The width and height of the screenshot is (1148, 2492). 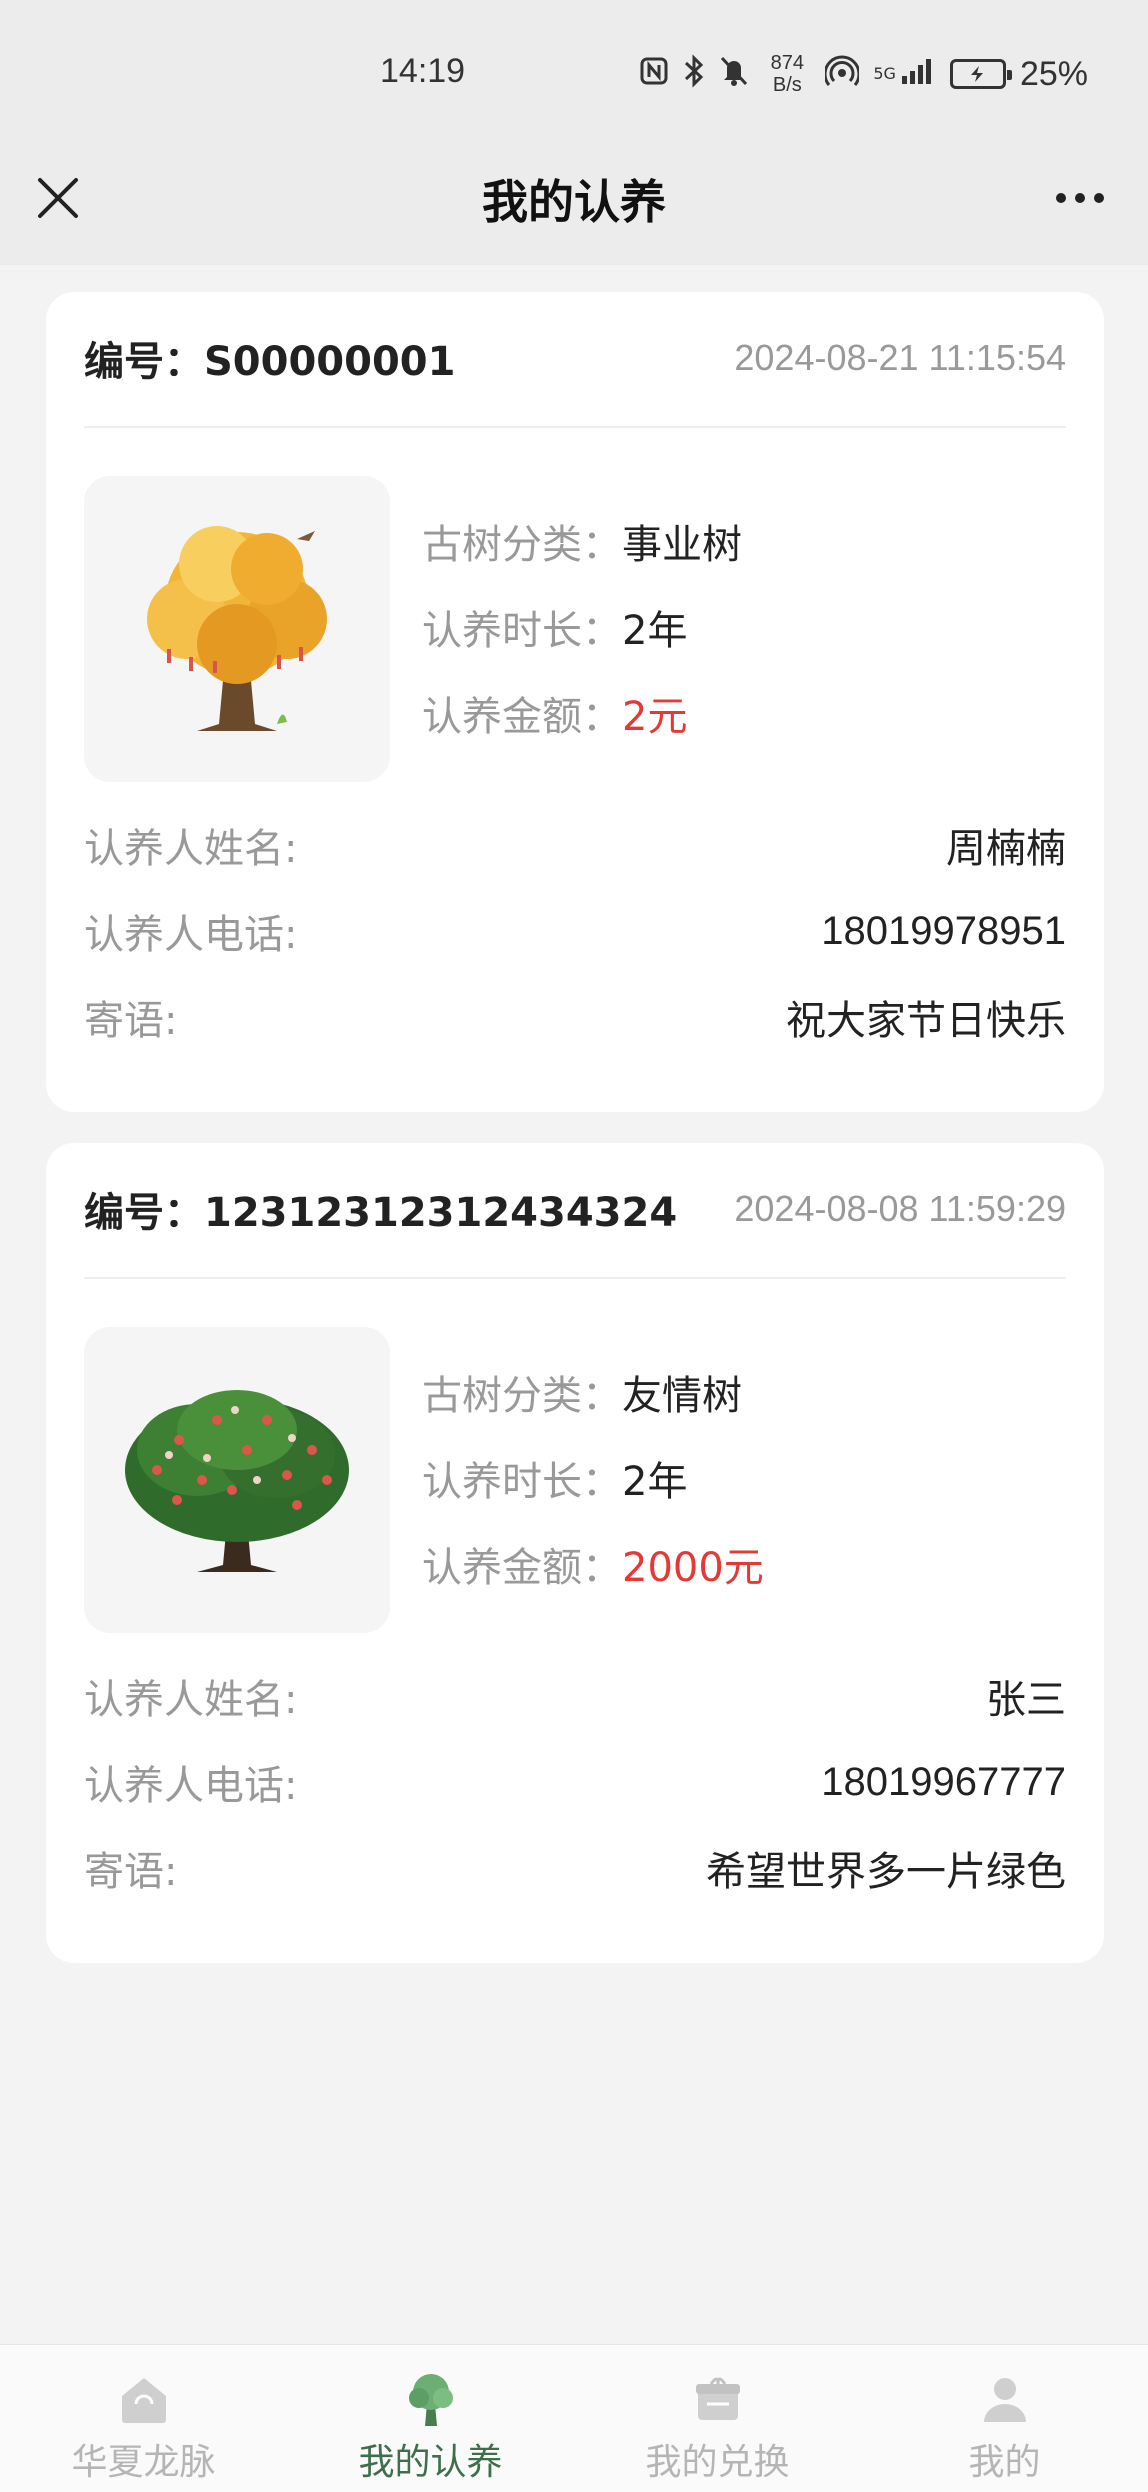 What do you see at coordinates (330, 362) in the screenshot?
I see `code-value: S00000001` at bounding box center [330, 362].